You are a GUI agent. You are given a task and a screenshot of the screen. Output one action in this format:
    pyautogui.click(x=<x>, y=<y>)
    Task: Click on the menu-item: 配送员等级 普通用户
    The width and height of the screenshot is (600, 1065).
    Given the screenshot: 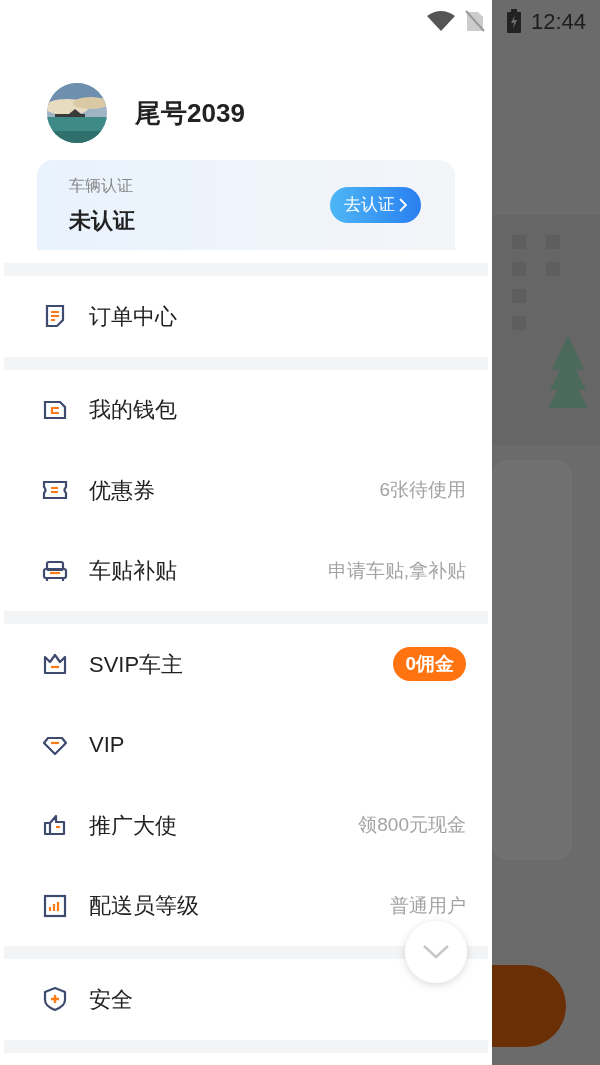 What is the action you would take?
    pyautogui.click(x=246, y=905)
    